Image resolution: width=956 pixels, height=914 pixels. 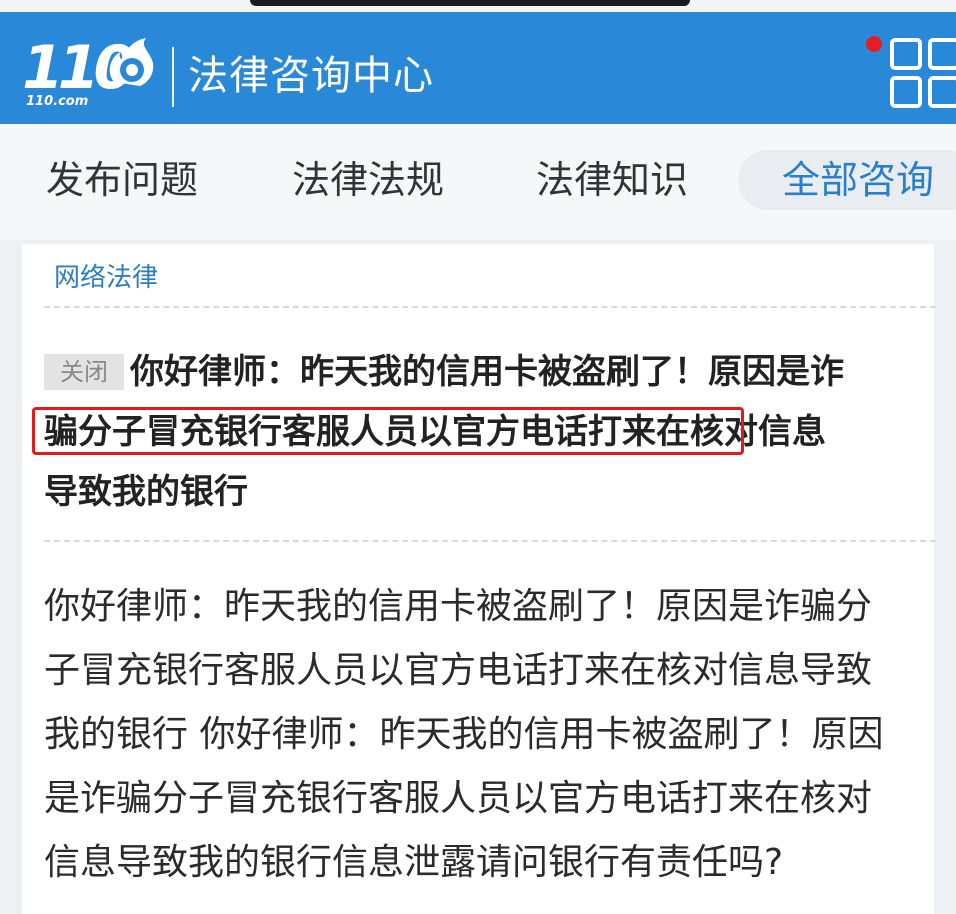 I want to click on page-title: 法律咨询中心, so click(x=311, y=76).